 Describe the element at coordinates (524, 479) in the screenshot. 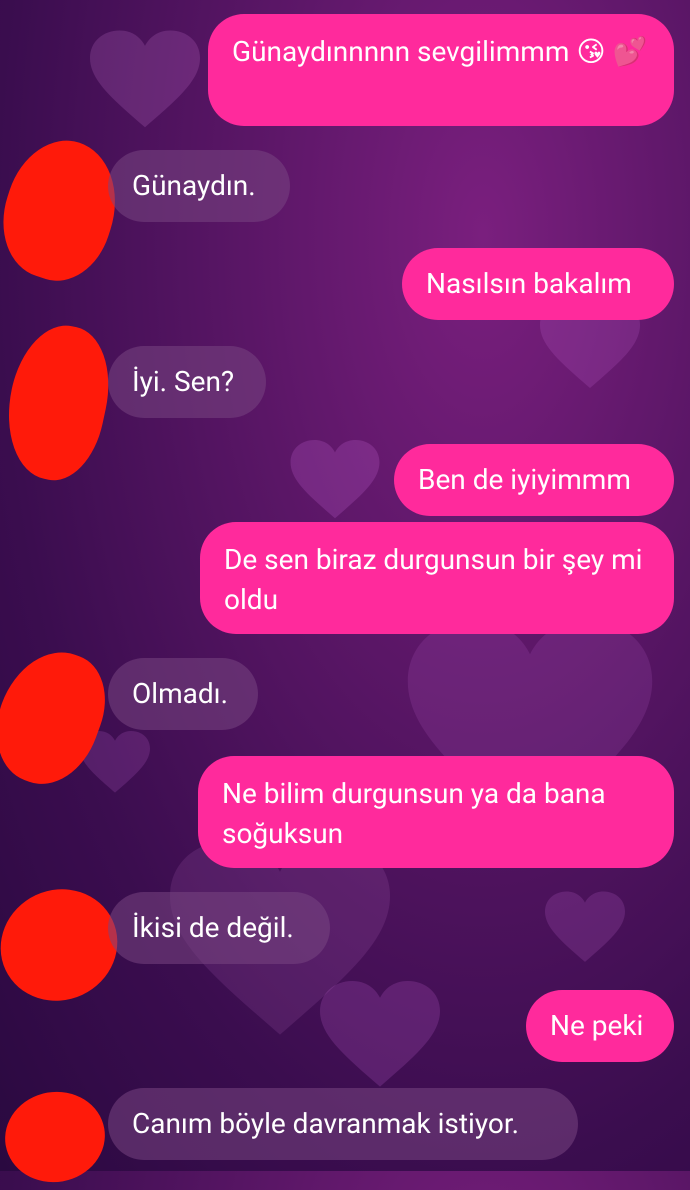

I see `message-text: Ben de iyiyimmm` at that location.